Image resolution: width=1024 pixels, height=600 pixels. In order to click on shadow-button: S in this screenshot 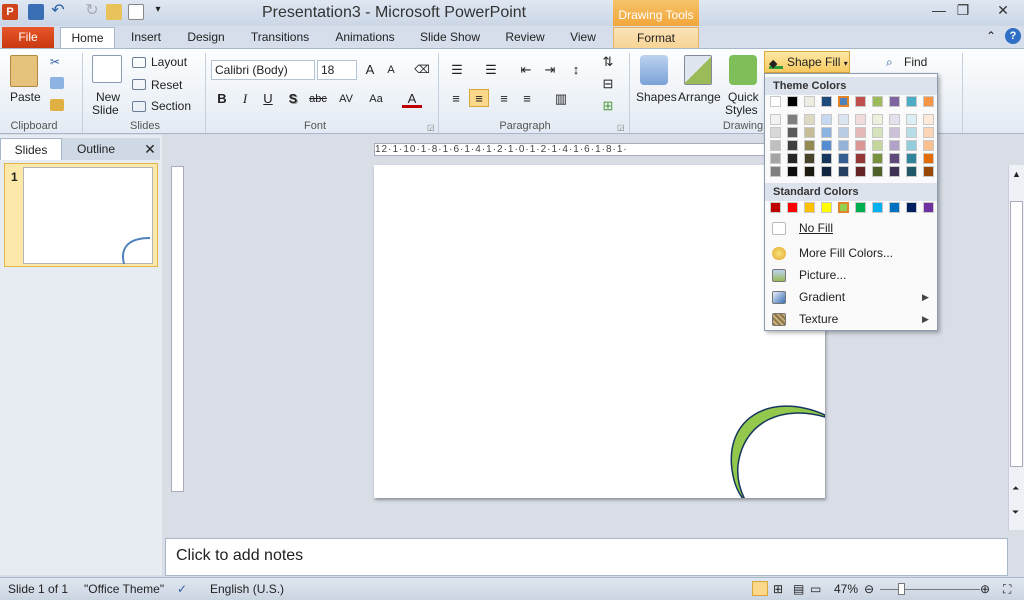, I will do `click(293, 99)`.